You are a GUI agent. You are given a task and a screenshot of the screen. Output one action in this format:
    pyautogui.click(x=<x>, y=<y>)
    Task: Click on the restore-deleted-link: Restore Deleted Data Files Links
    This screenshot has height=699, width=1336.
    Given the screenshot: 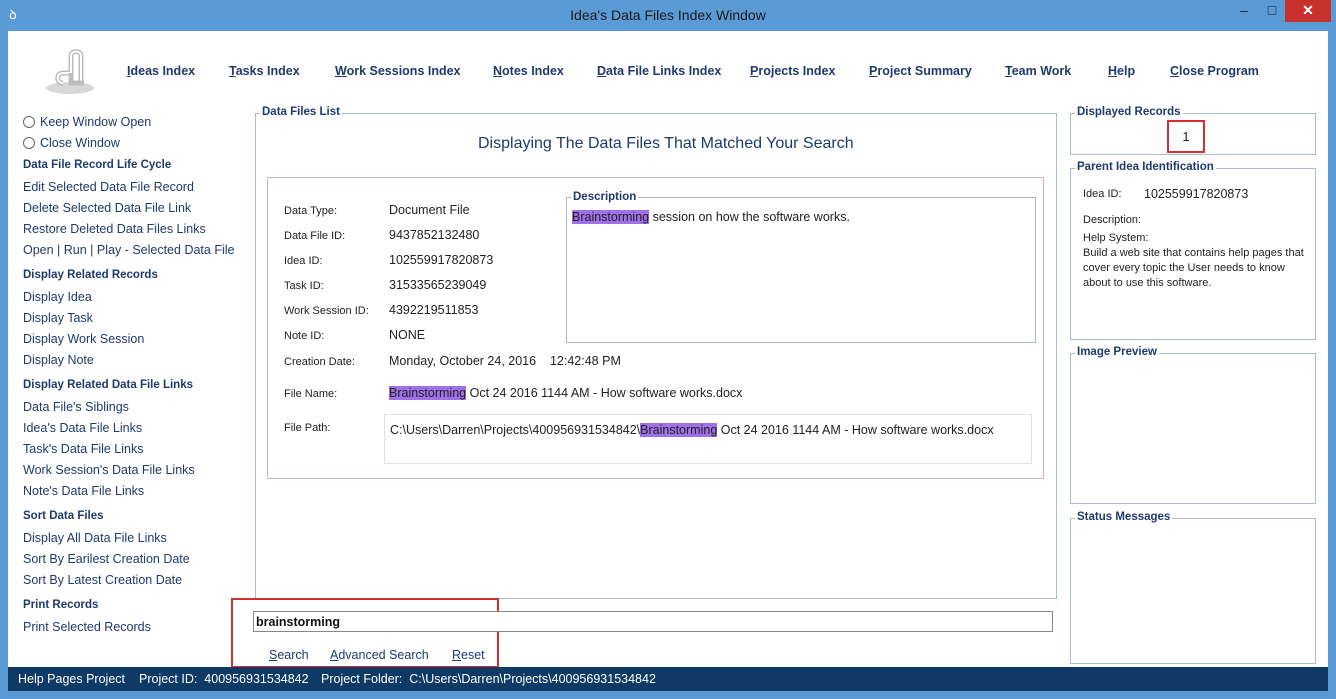 What is the action you would take?
    pyautogui.click(x=114, y=229)
    